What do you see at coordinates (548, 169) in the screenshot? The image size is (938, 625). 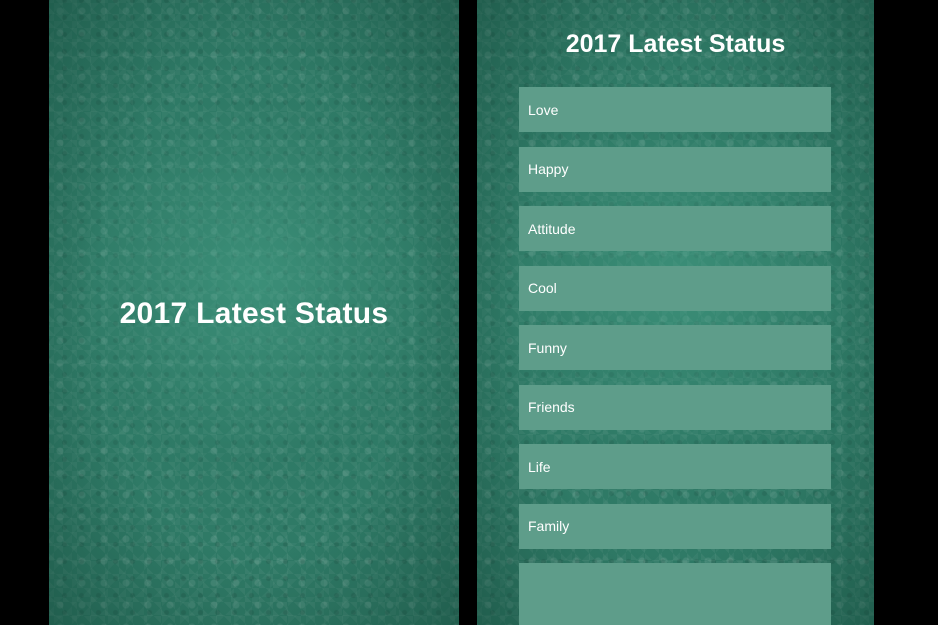 I see `category-item-label: Happy` at bounding box center [548, 169].